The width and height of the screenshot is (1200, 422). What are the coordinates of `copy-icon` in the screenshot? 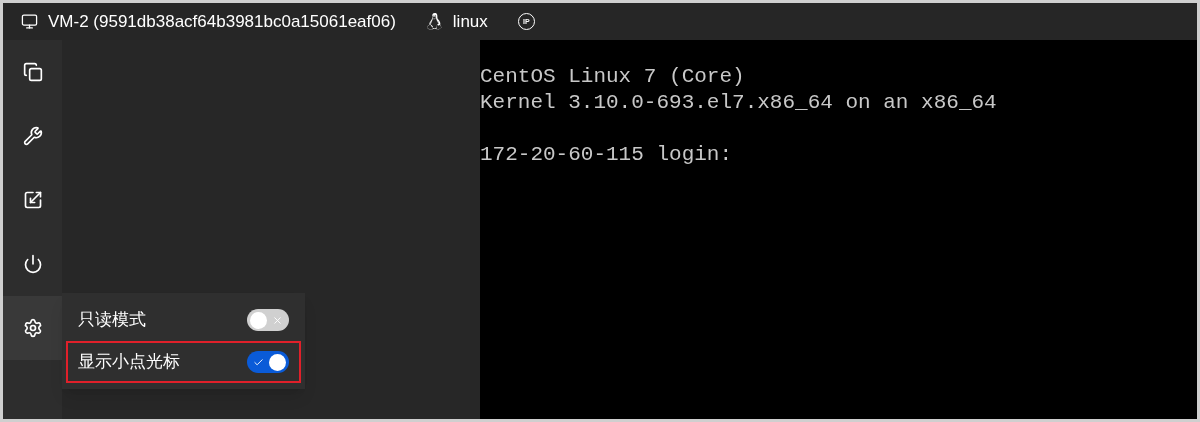 It's located at (32, 72).